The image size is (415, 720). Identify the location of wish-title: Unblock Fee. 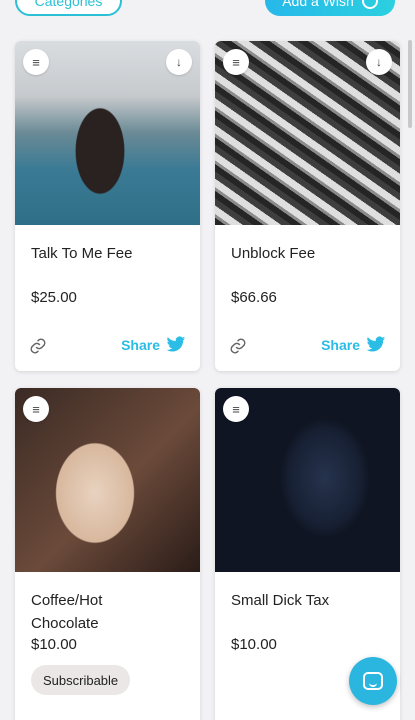
(273, 253).